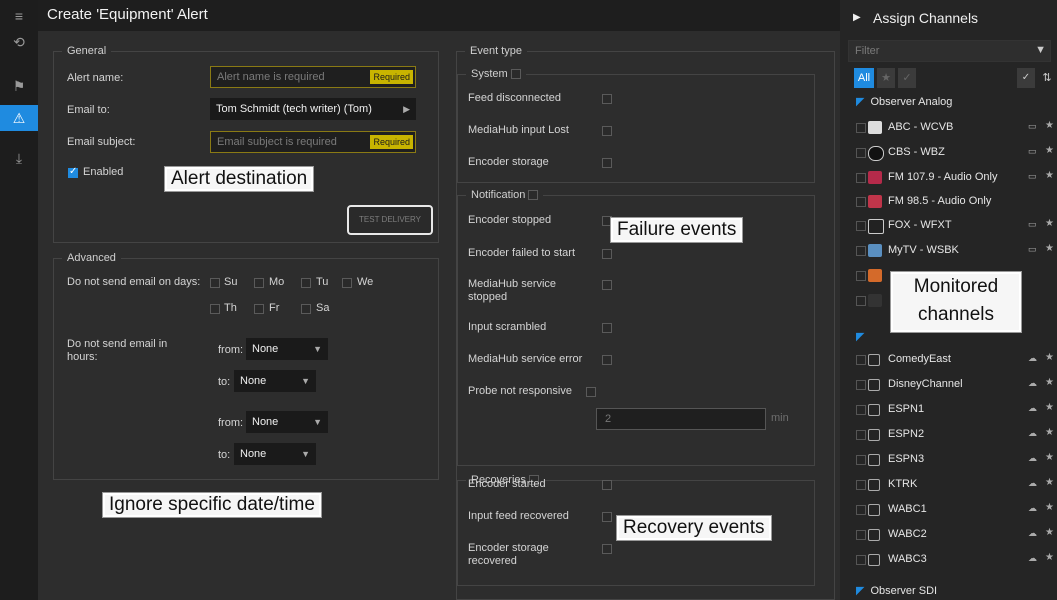 The image size is (1057, 600). What do you see at coordinates (390, 220) in the screenshot?
I see `test-delivery-button: TEST DELIVERY` at bounding box center [390, 220].